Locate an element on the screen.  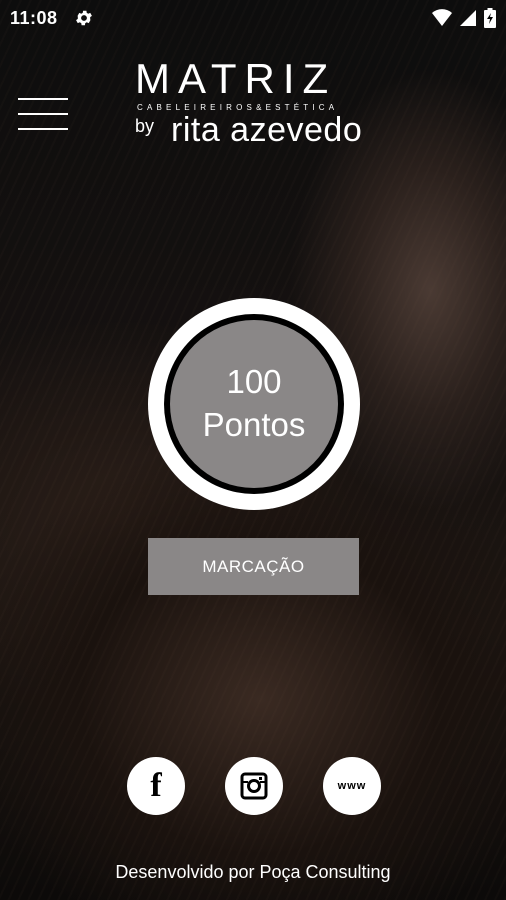
website-icon: www is located at coordinates (352, 786).